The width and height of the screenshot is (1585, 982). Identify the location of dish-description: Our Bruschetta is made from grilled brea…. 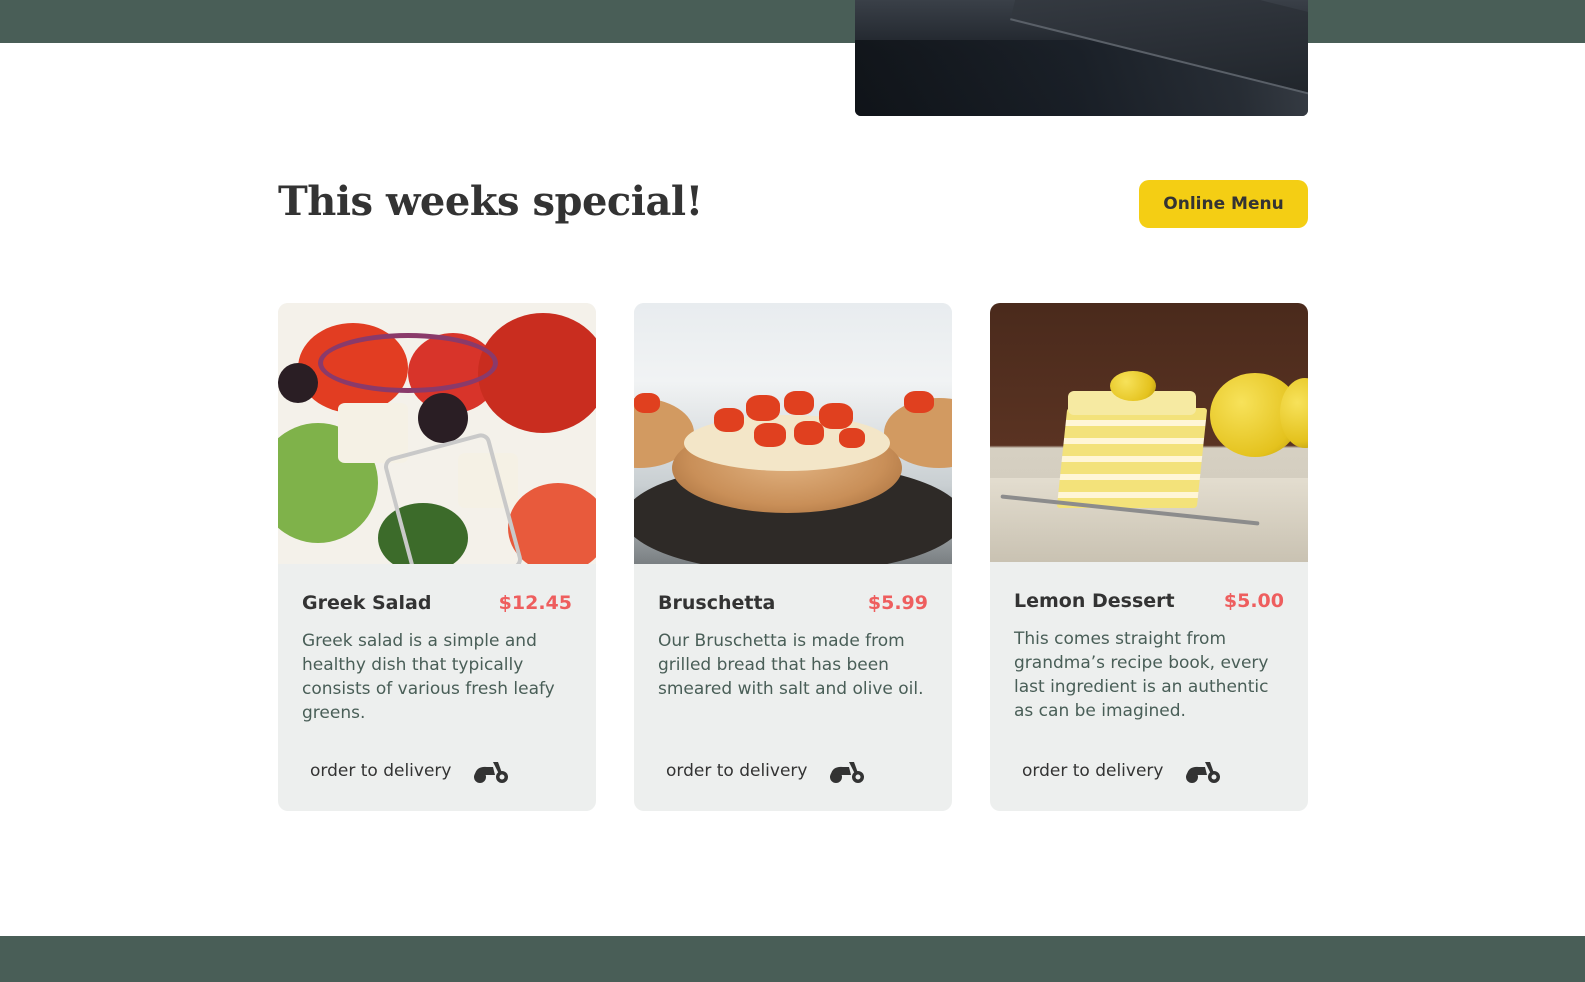
(791, 665).